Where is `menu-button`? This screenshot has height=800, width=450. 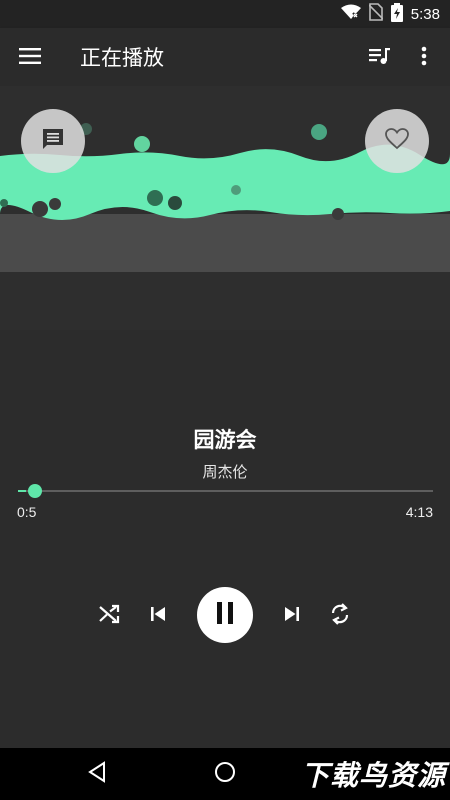 menu-button is located at coordinates (30, 58).